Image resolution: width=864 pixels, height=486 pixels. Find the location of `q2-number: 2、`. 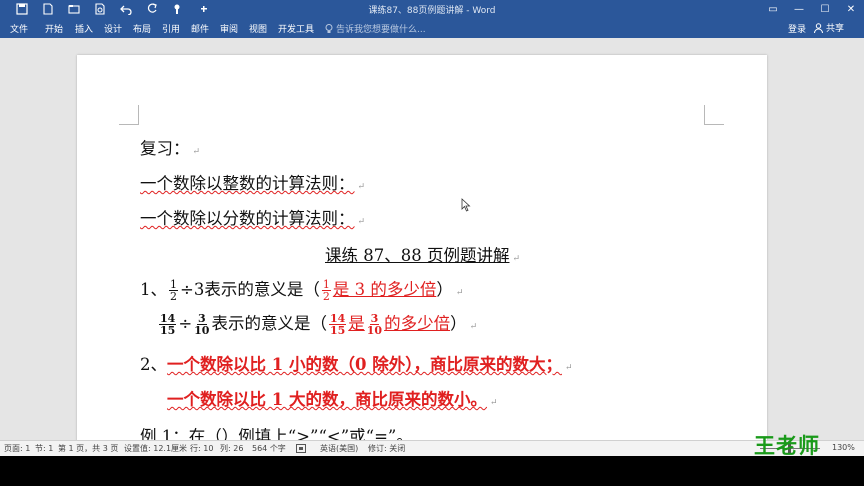

q2-number: 2、 is located at coordinates (153, 364).